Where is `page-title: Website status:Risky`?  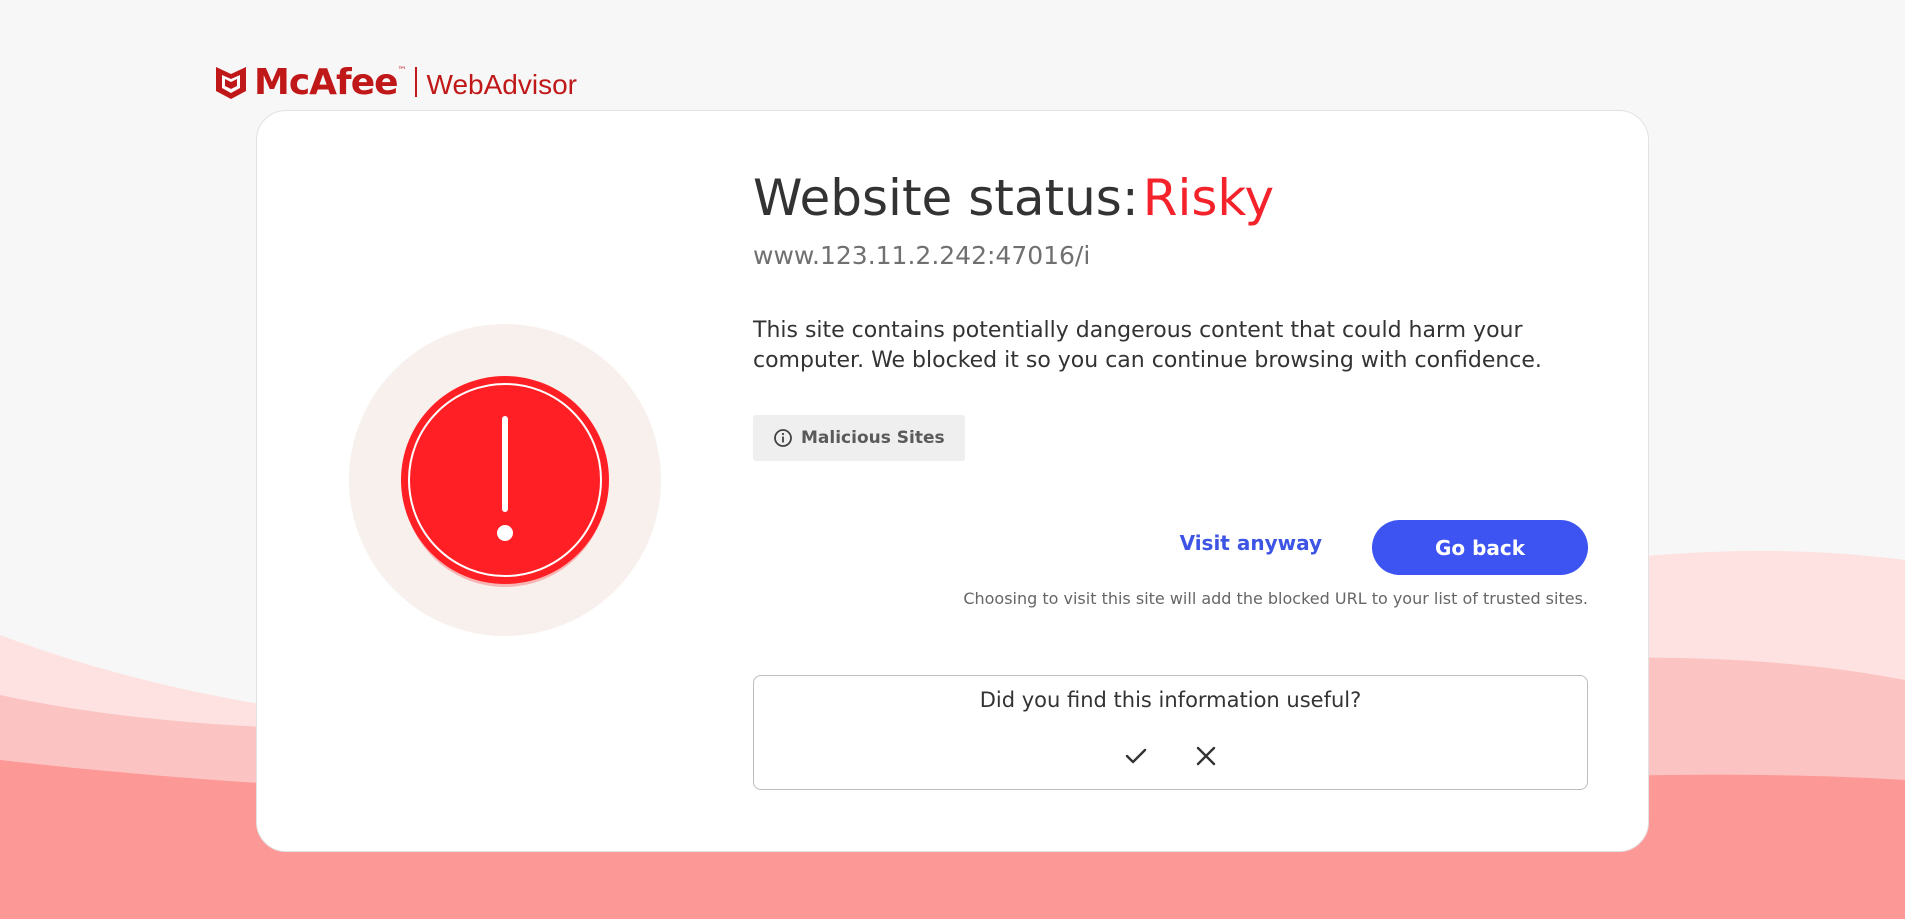 page-title: Website status:Risky is located at coordinates (1013, 198).